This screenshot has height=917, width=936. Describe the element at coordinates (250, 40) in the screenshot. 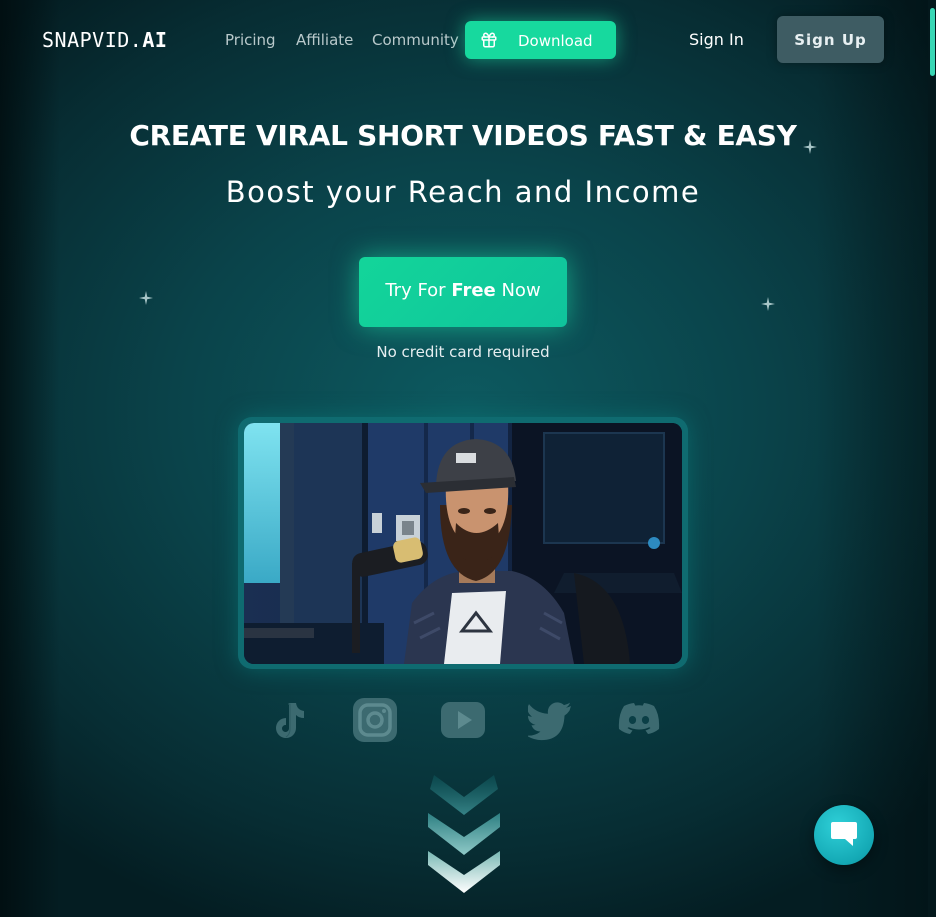

I see `nav-link-pricing: Pricing` at that location.